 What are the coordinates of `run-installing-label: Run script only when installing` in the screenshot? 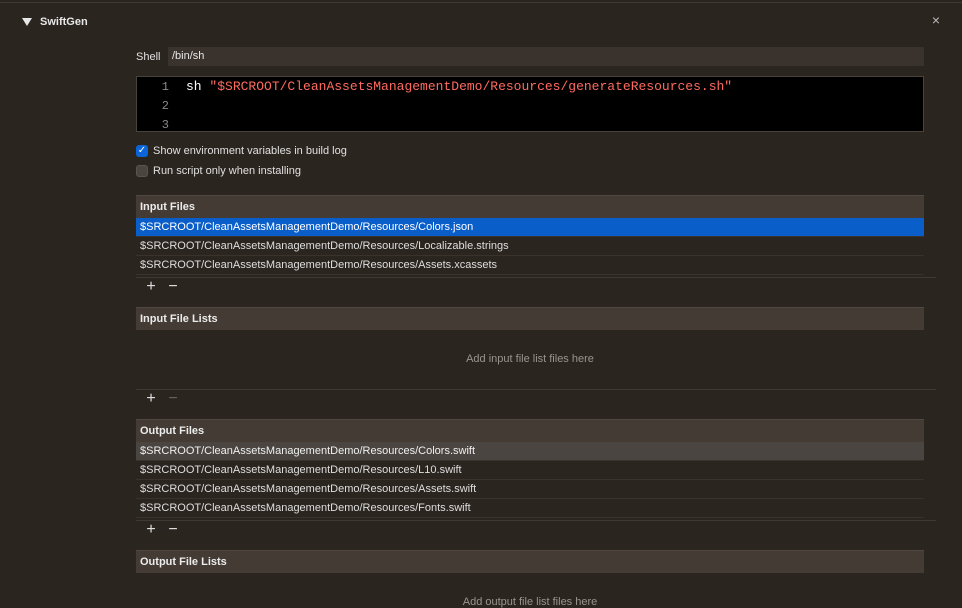 It's located at (227, 171).